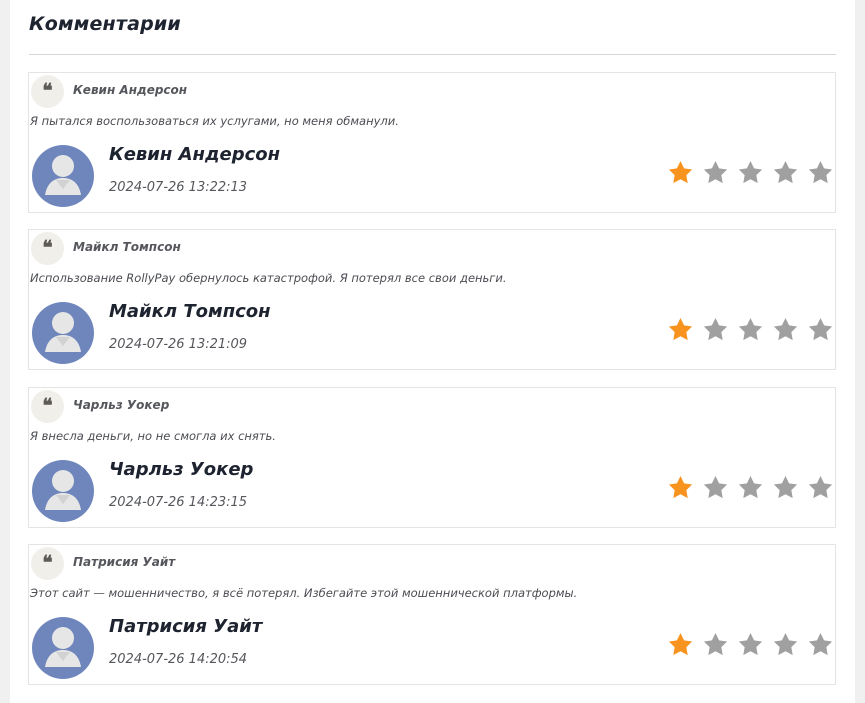 This screenshot has height=703, width=865. Describe the element at coordinates (181, 469) in the screenshot. I see `comment-author: Чарльз Уокер` at that location.